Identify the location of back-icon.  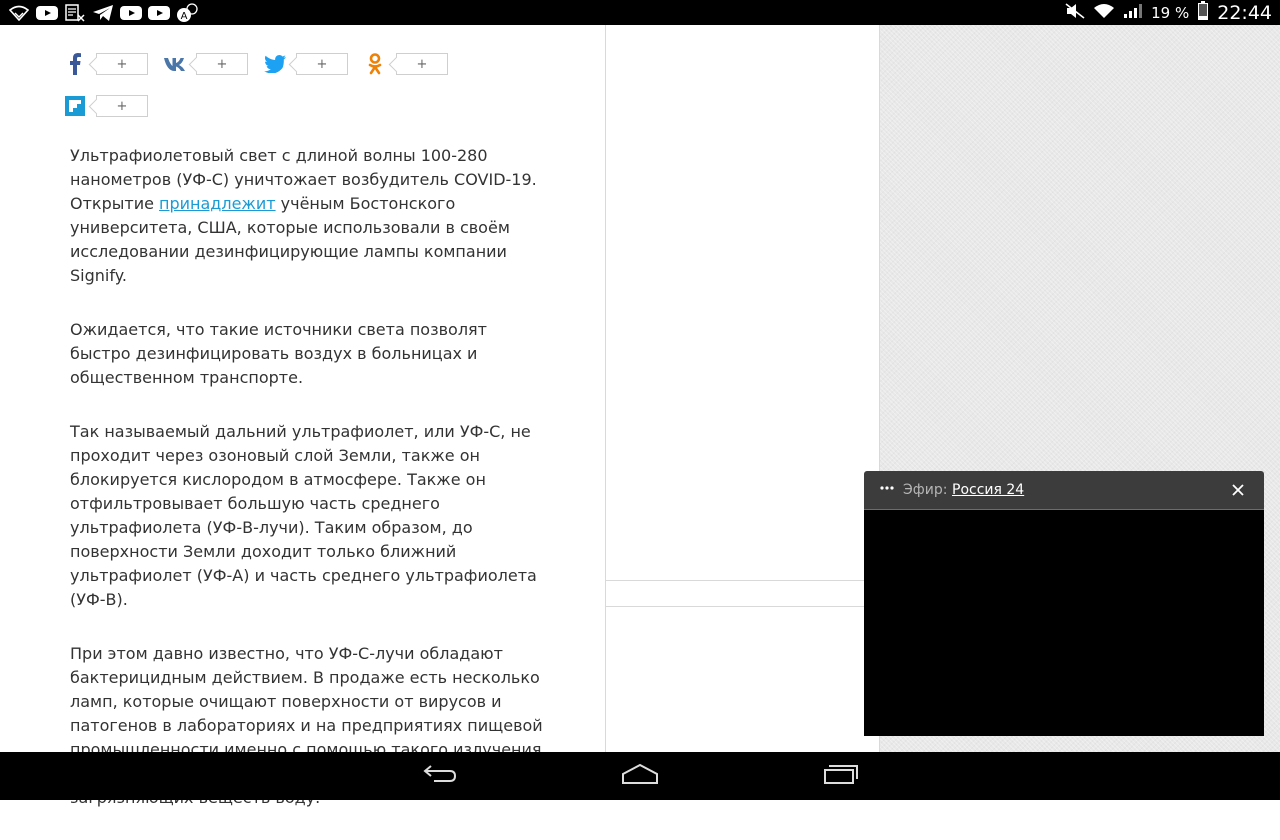
(440, 776).